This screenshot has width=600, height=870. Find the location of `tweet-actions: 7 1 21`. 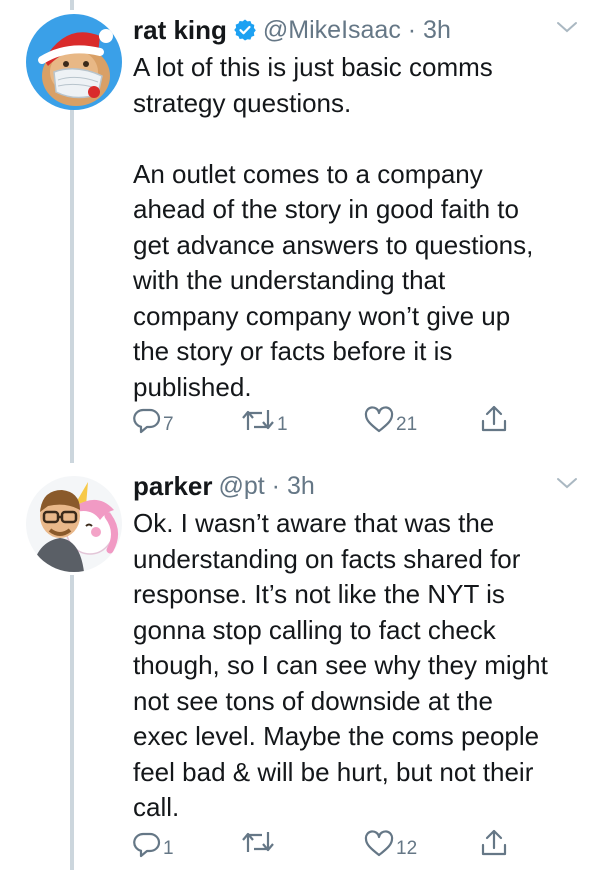

tweet-actions: 7 1 21 is located at coordinates (353, 424).